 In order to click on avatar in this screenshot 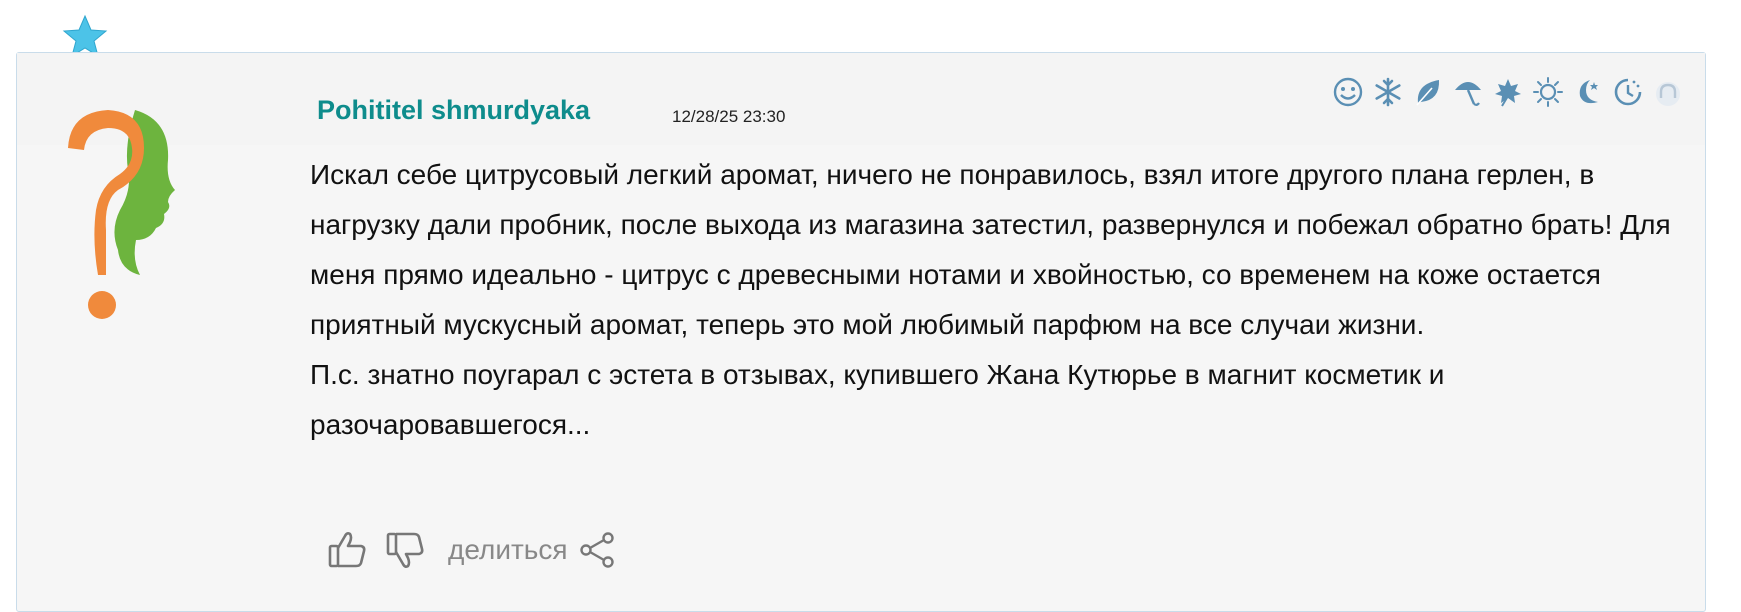, I will do `click(110, 220)`.